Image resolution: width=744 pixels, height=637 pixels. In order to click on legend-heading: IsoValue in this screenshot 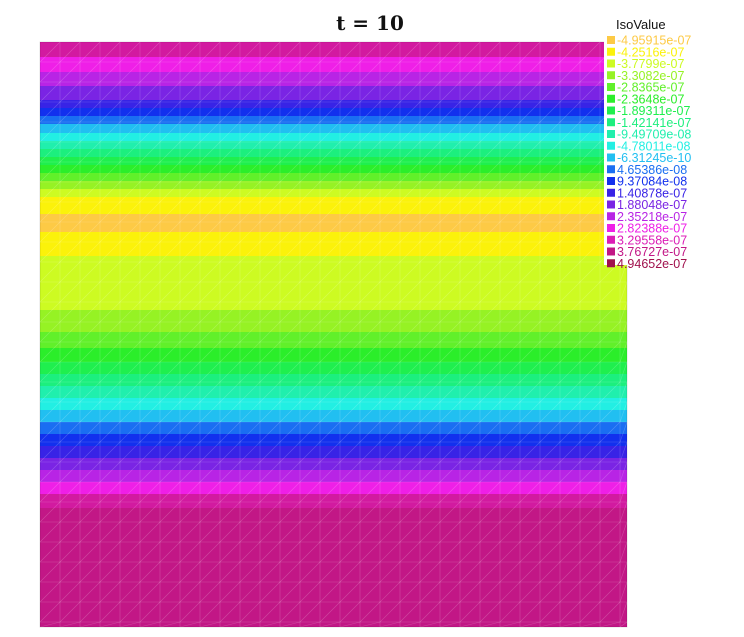, I will do `click(641, 24)`.